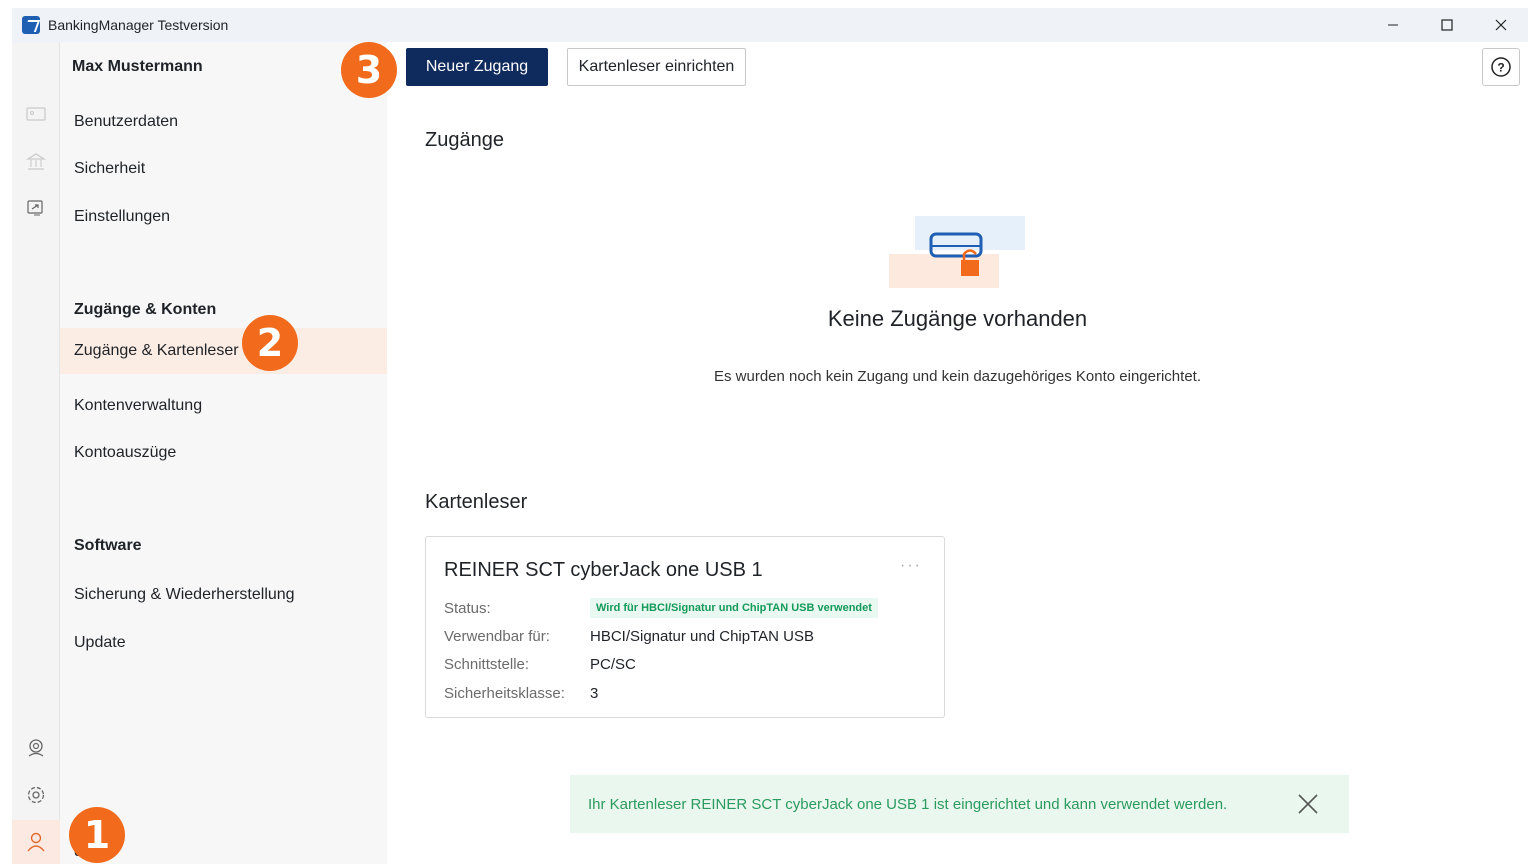 The height and width of the screenshot is (864, 1528). Describe the element at coordinates (487, 664) in the screenshot. I see `interface-label: Schnittstelle:` at that location.